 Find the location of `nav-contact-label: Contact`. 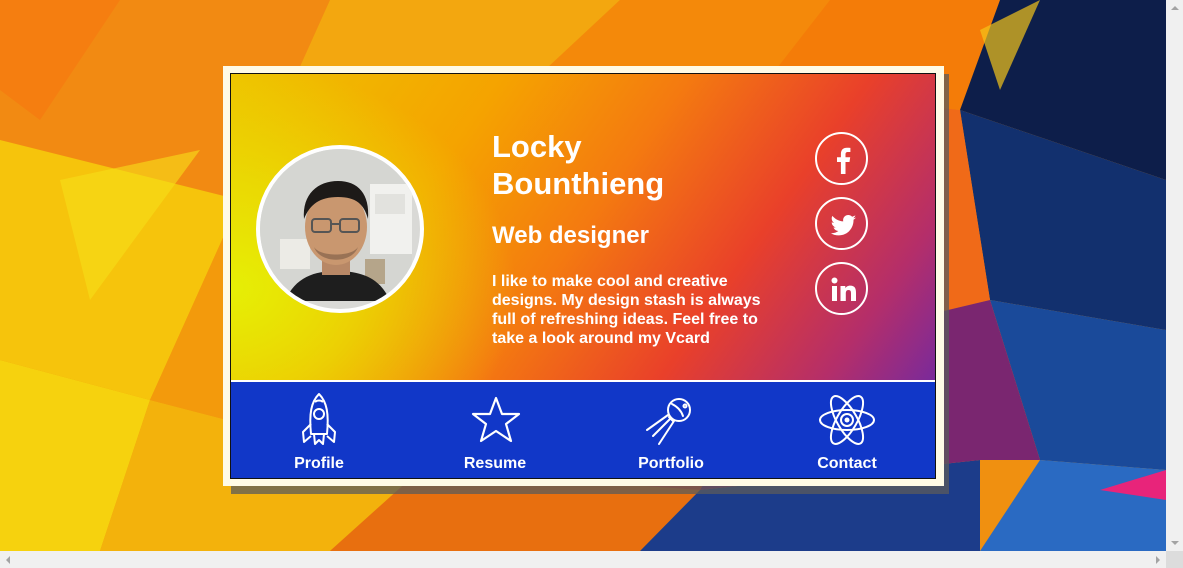

nav-contact-label: Contact is located at coordinates (847, 463).